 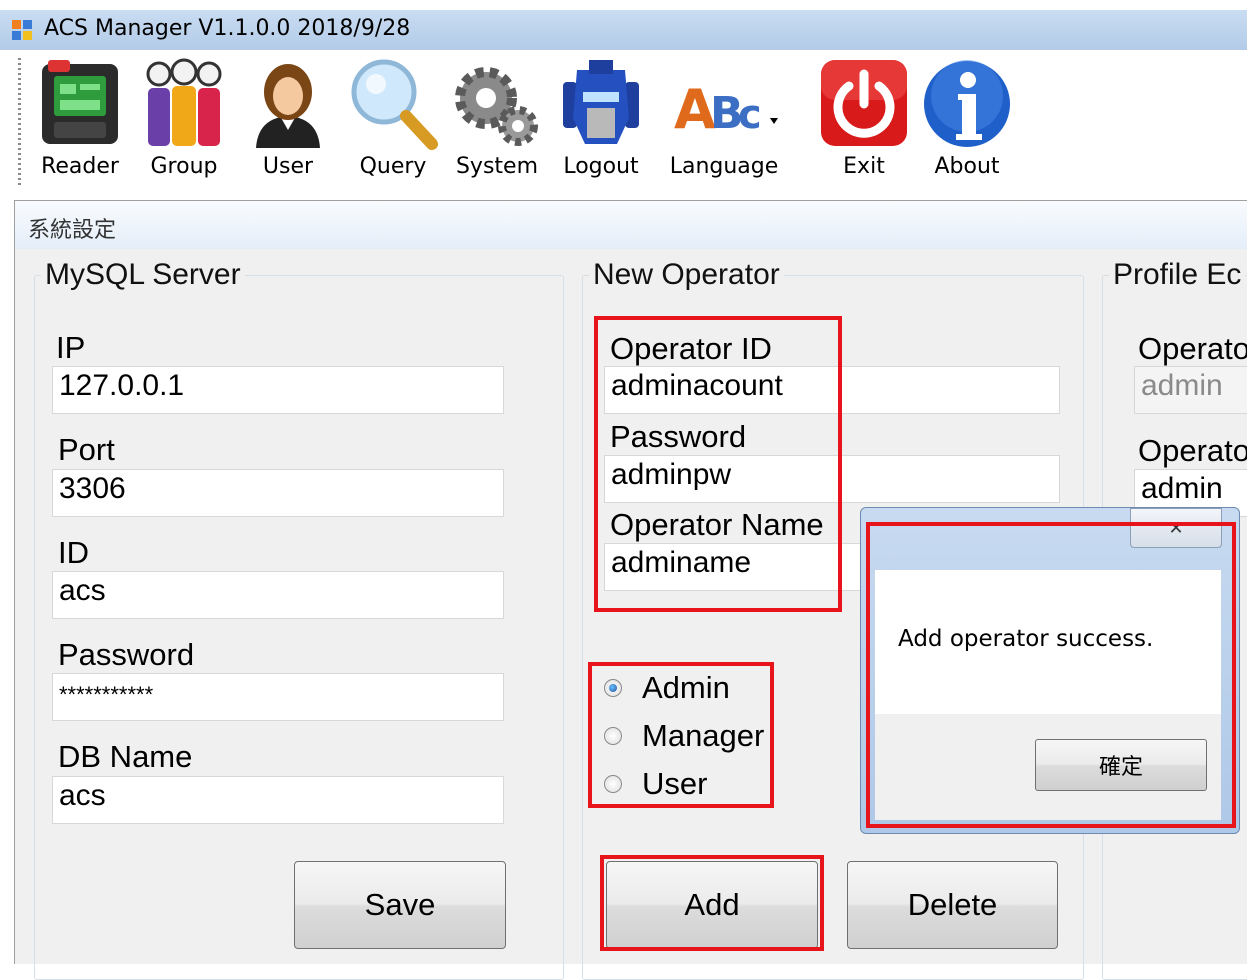 I want to click on radio-manager-icon, so click(x=613, y=736).